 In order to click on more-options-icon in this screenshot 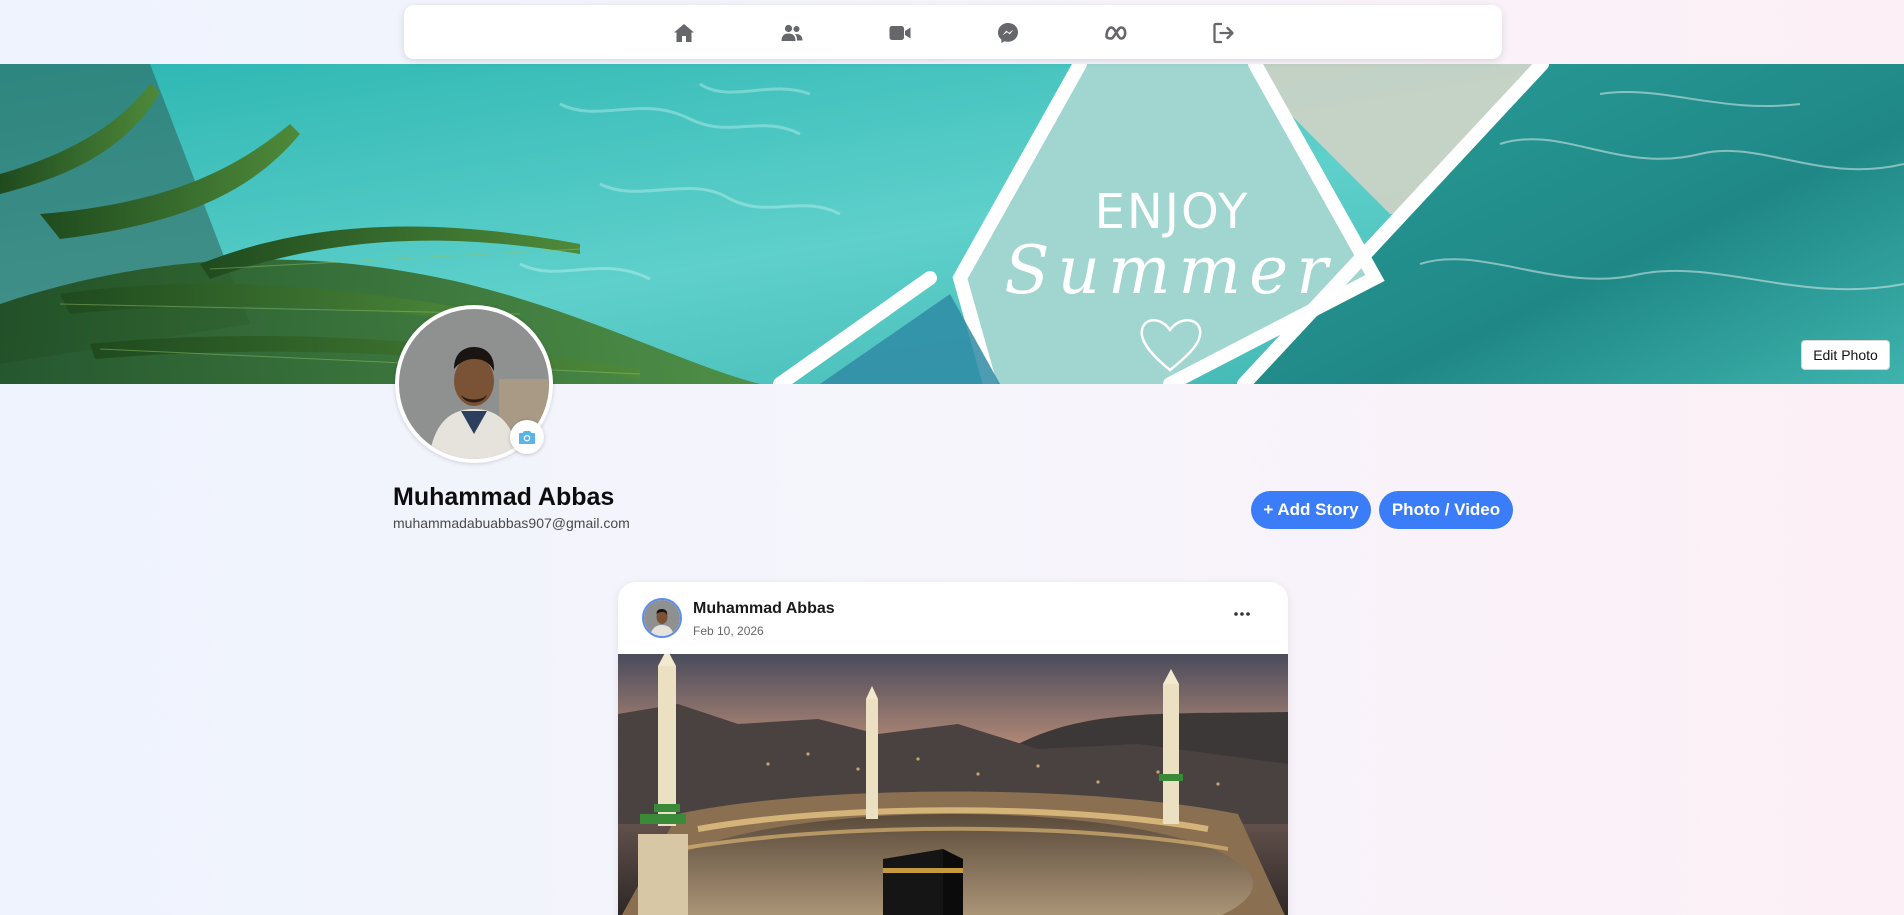, I will do `click(1242, 614)`.